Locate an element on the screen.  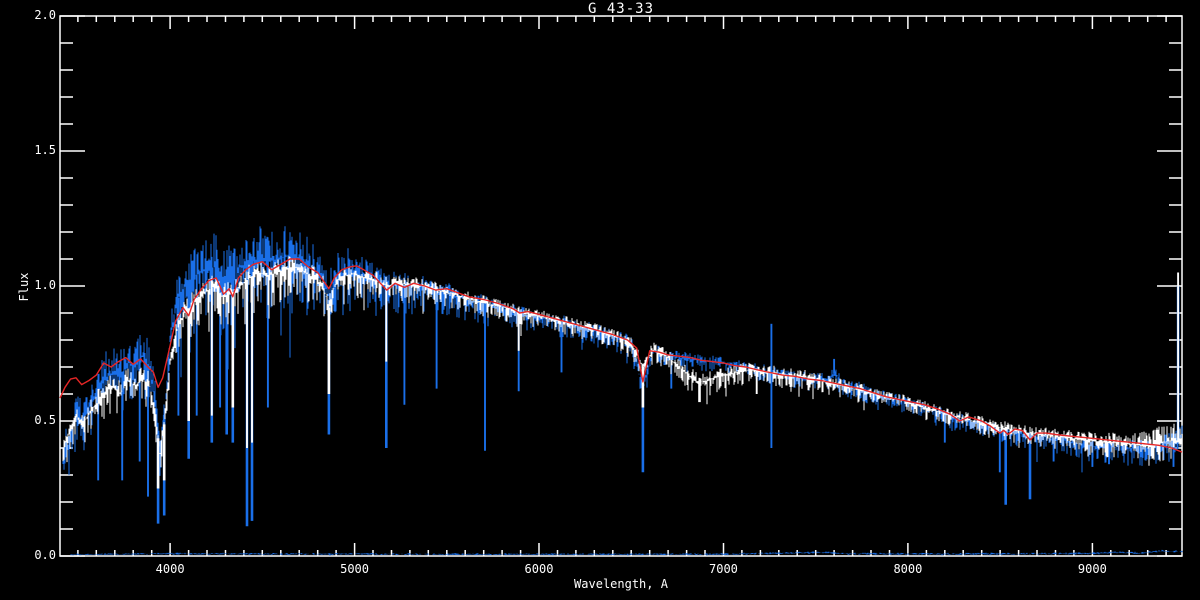
x-tick-label: 9000 is located at coordinates (1092, 569).